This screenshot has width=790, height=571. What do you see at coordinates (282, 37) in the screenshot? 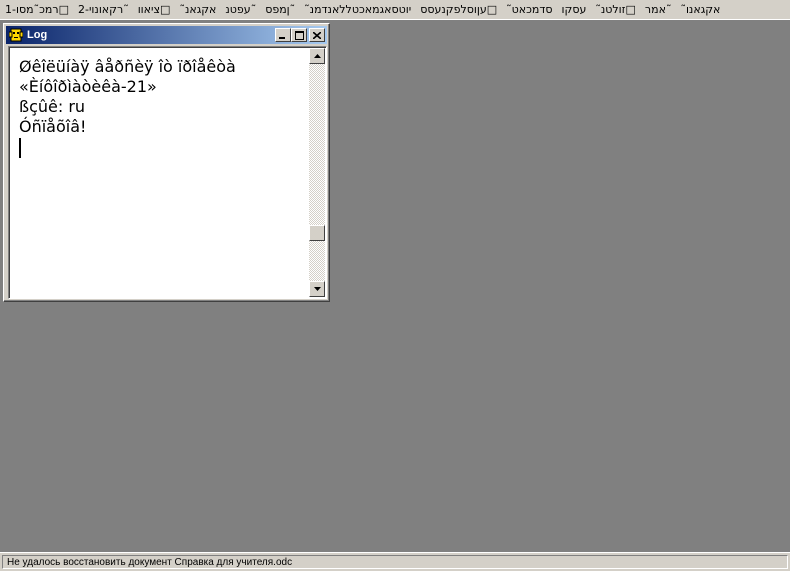
I see `minimize-icon` at bounding box center [282, 37].